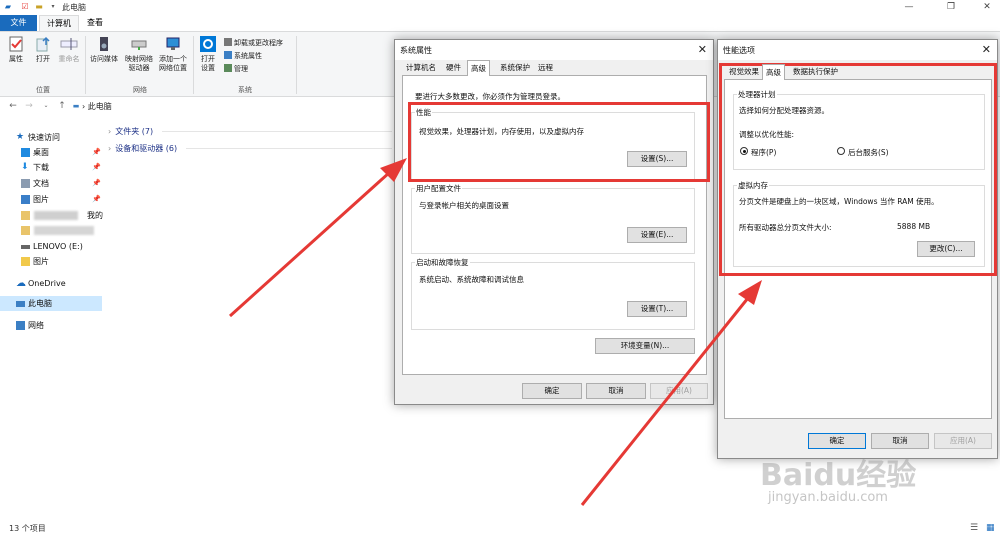  I want to click on baidu-watermark-logo: Baidu经验, so click(838, 475).